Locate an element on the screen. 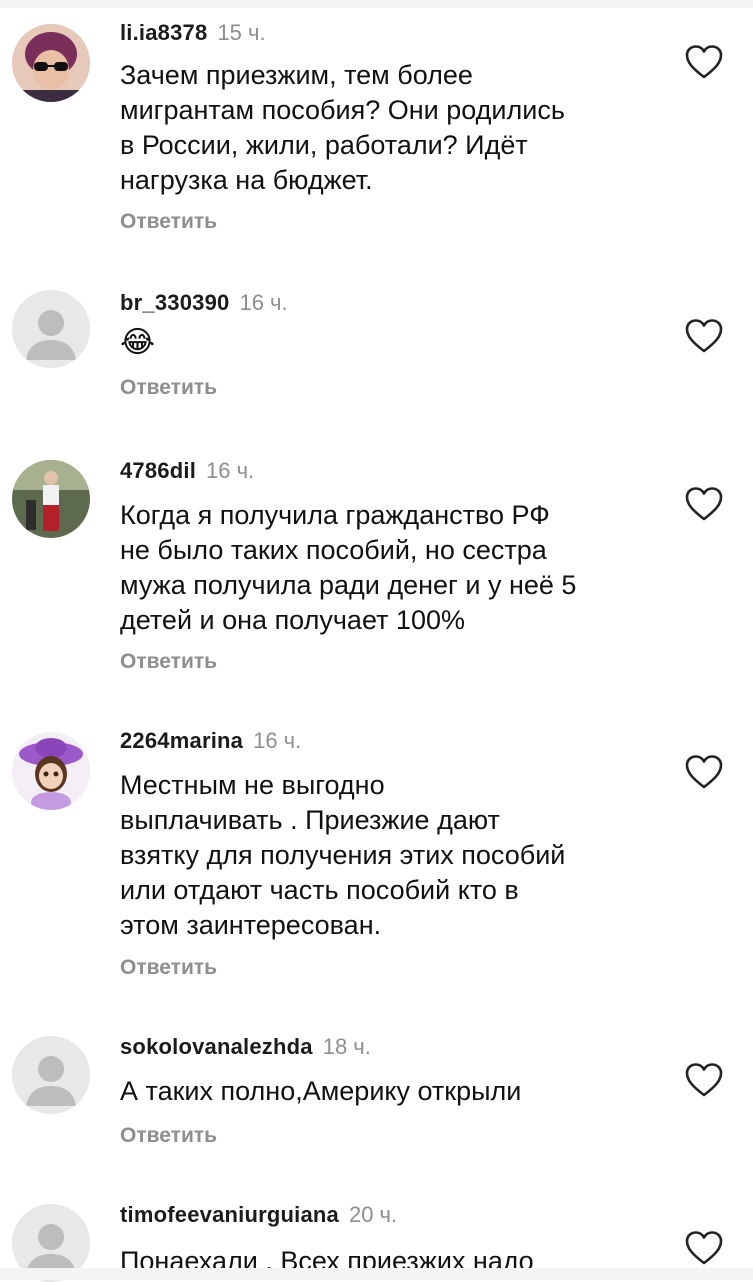 The height and width of the screenshot is (1282, 753). comment-line: мужа получила ради денег и у неё 5 is located at coordinates (348, 585).